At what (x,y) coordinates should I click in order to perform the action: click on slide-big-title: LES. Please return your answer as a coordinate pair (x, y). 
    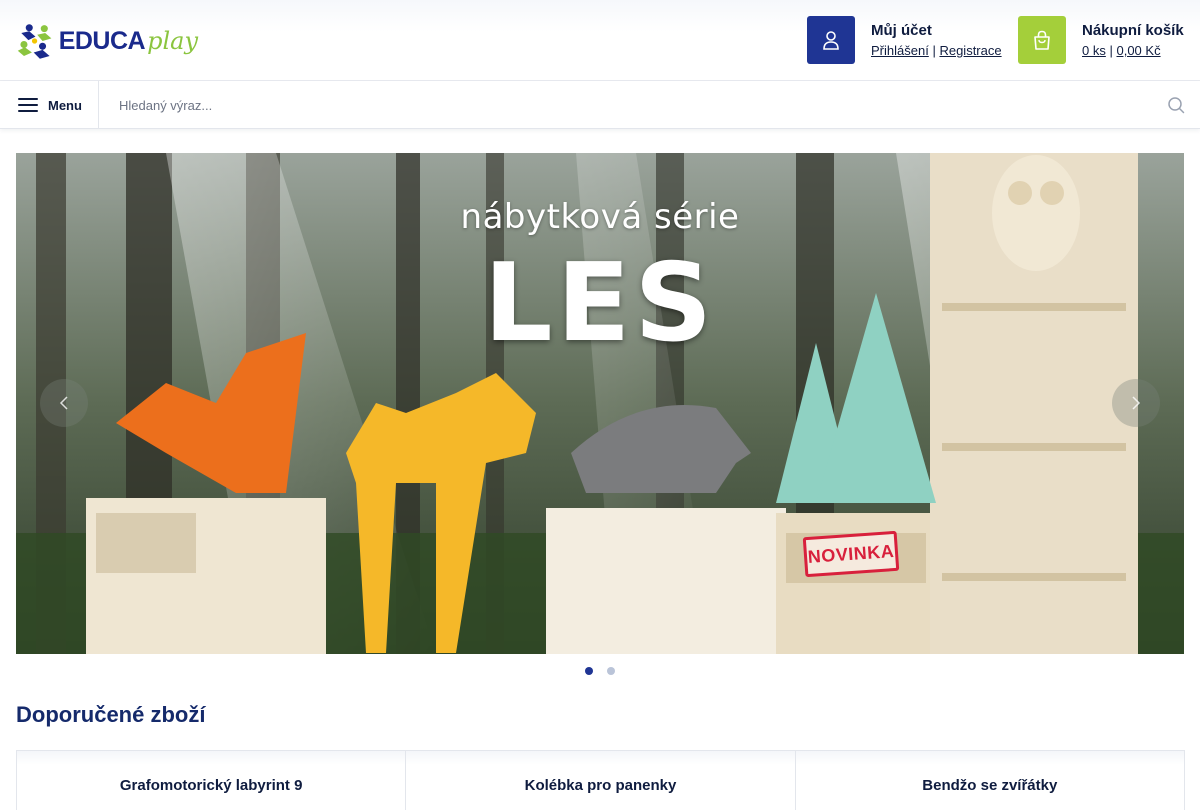
    Looking at the image, I should click on (600, 303).